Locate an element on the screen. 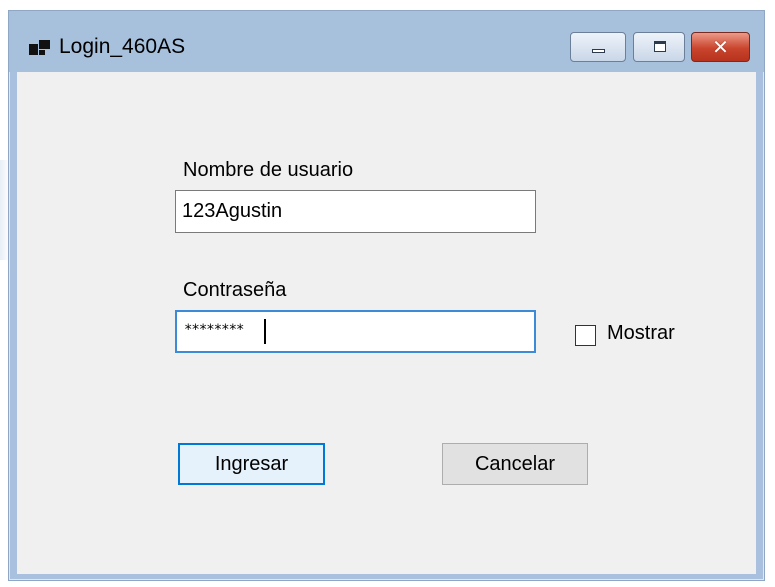 Image resolution: width=775 pixels, height=587 pixels. maximize-button is located at coordinates (659, 47).